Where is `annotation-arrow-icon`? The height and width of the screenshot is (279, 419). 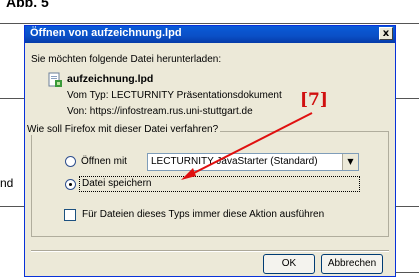
annotation-arrow-icon is located at coordinates (247, 146).